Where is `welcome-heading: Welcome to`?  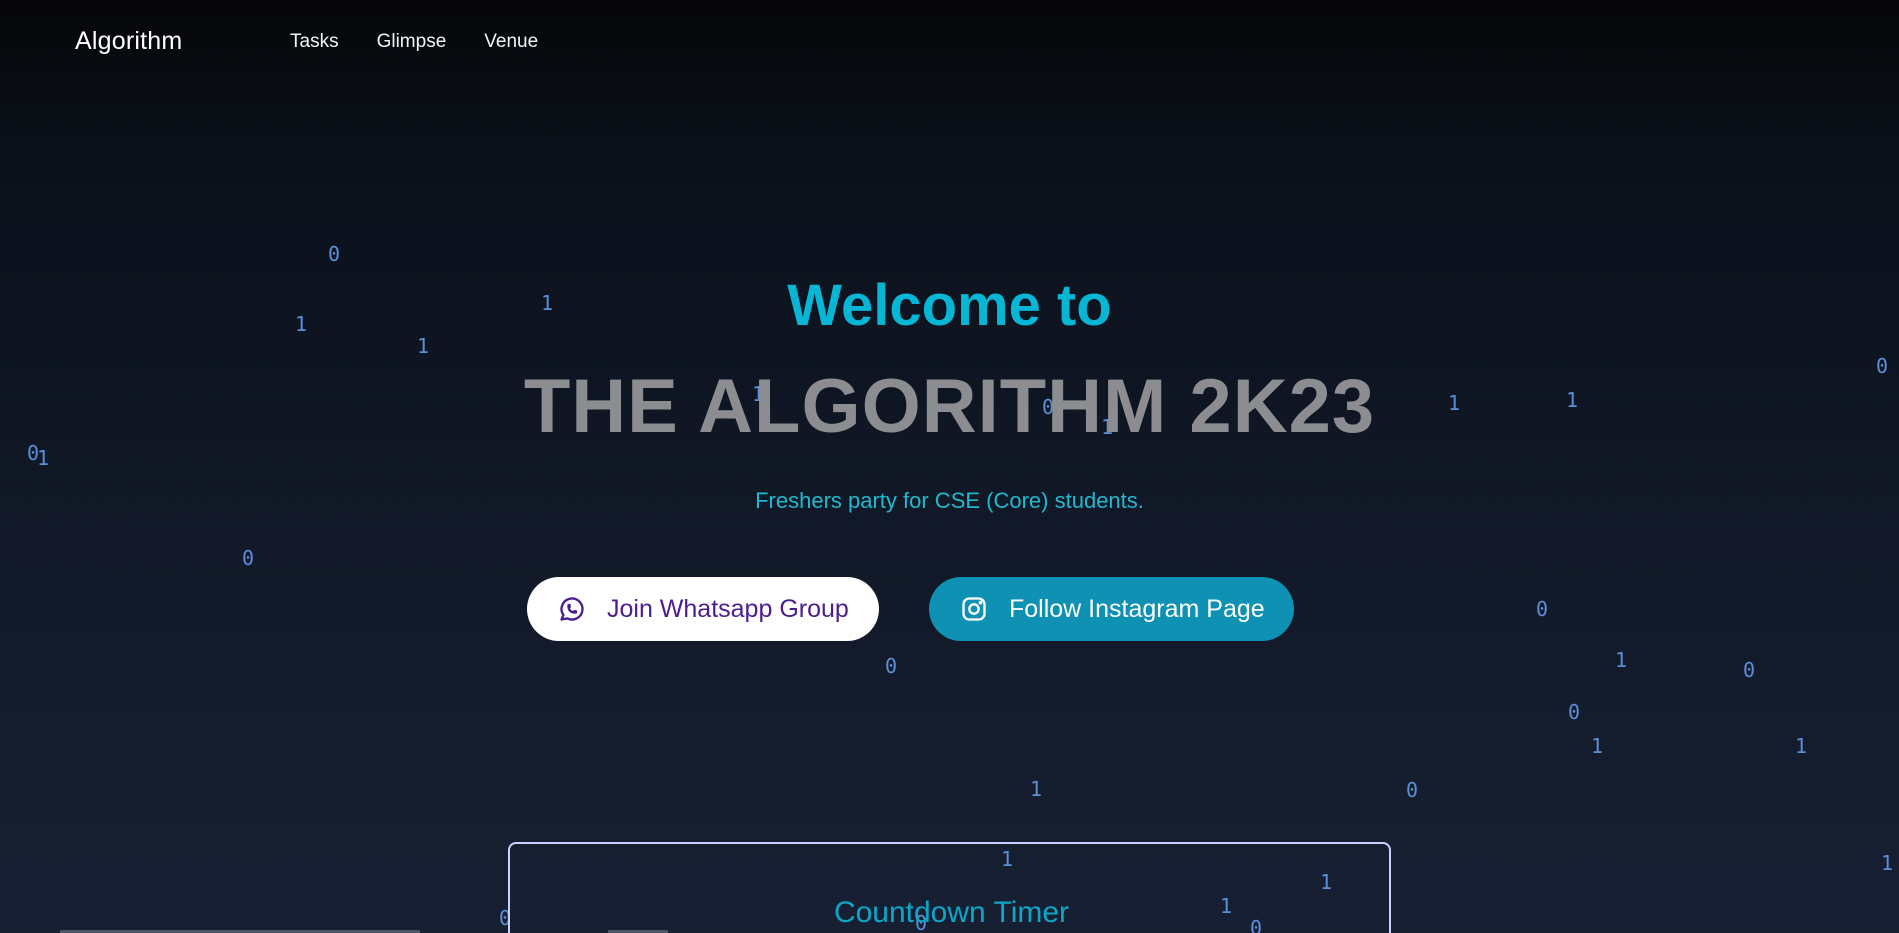
welcome-heading: Welcome to is located at coordinates (949, 305).